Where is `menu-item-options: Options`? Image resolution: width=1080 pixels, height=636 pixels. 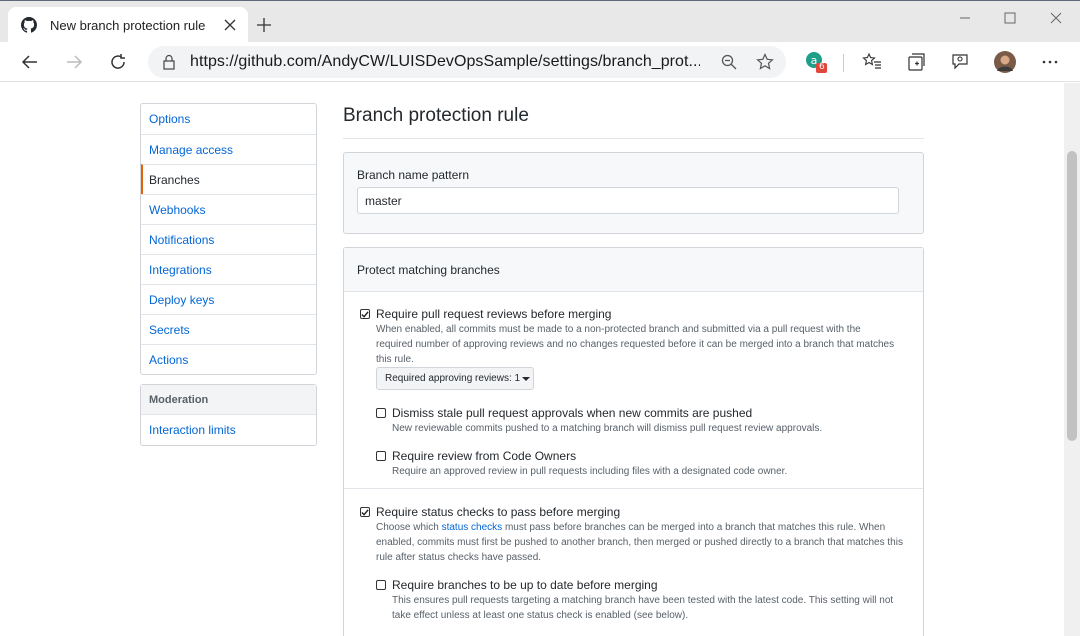 menu-item-options: Options is located at coordinates (228, 119).